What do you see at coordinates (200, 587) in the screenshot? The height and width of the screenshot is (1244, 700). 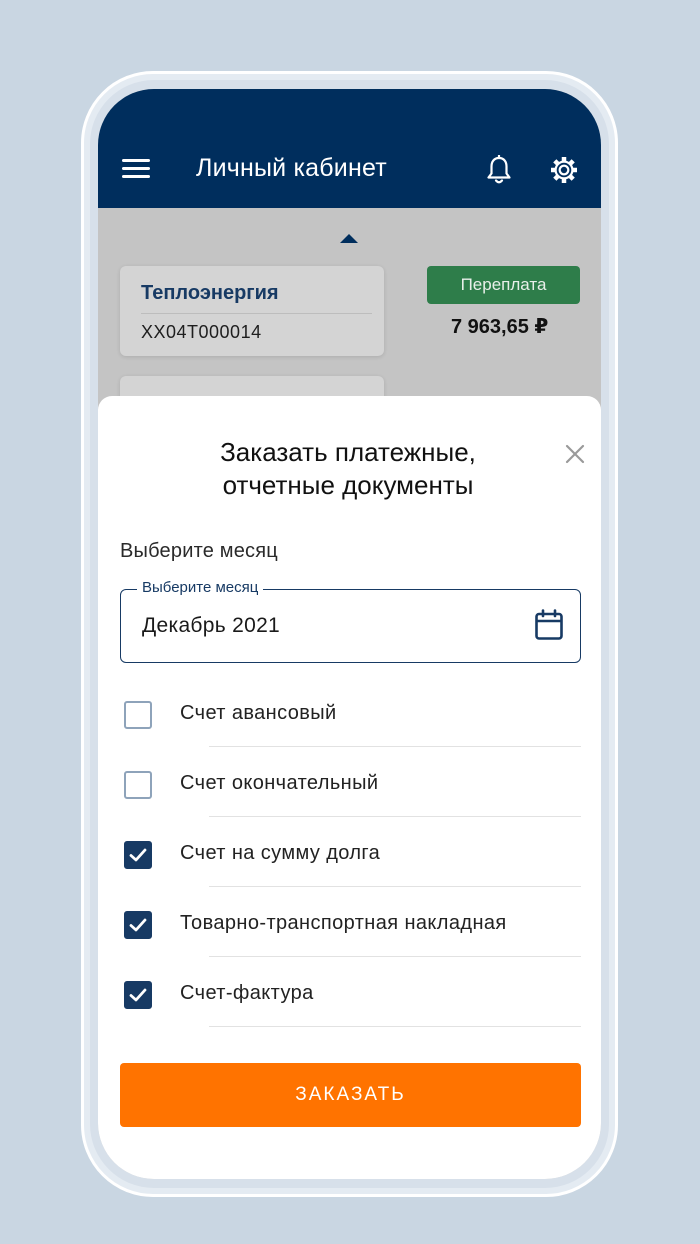 I see `month-field-label: Выберите месяц` at bounding box center [200, 587].